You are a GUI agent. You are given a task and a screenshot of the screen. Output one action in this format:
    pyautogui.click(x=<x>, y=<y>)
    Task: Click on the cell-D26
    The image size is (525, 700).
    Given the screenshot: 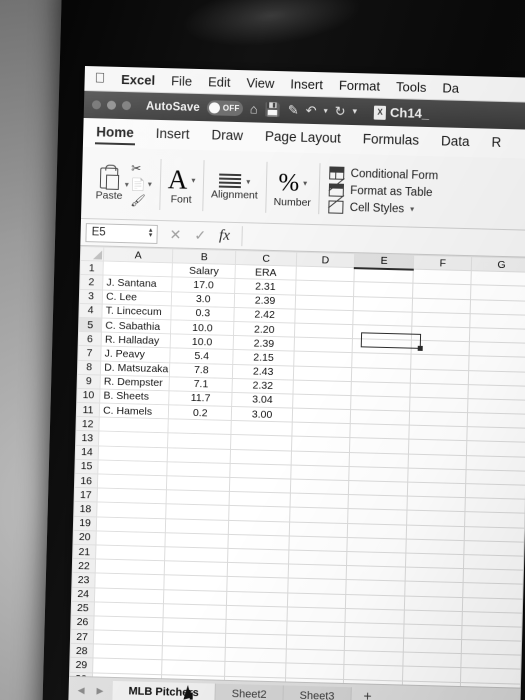 What is the action you would take?
    pyautogui.click(x=315, y=628)
    